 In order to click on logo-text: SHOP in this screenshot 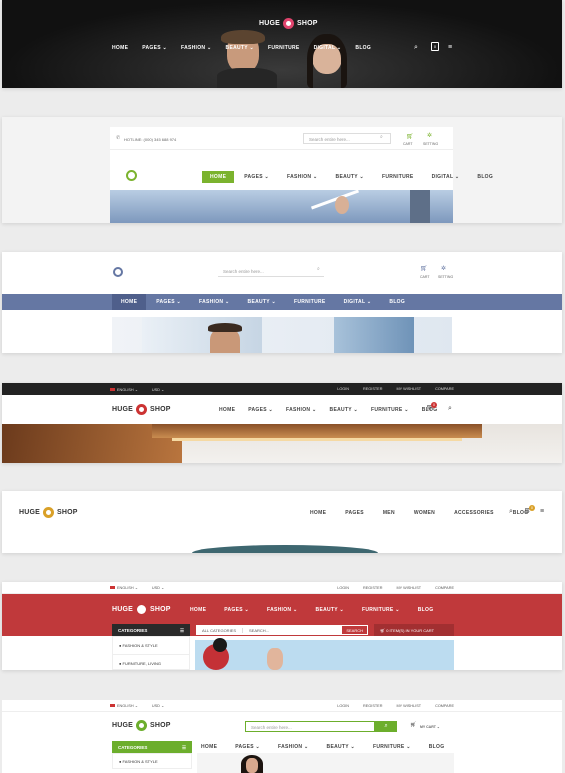, I will do `click(160, 409)`.